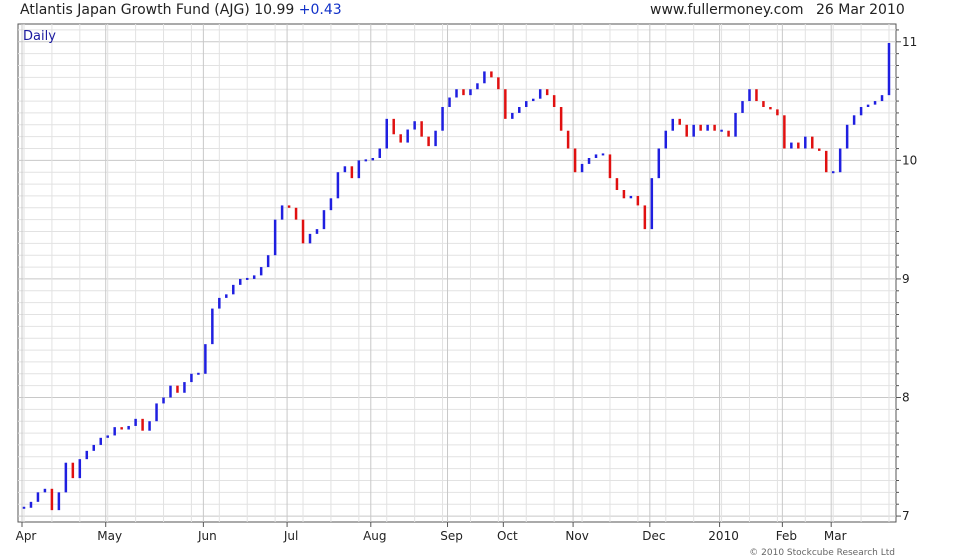 Image resolution: width=980 pixels, height=560 pixels. Describe the element at coordinates (906, 279) in the screenshot. I see `y-tick-label: 9` at that location.